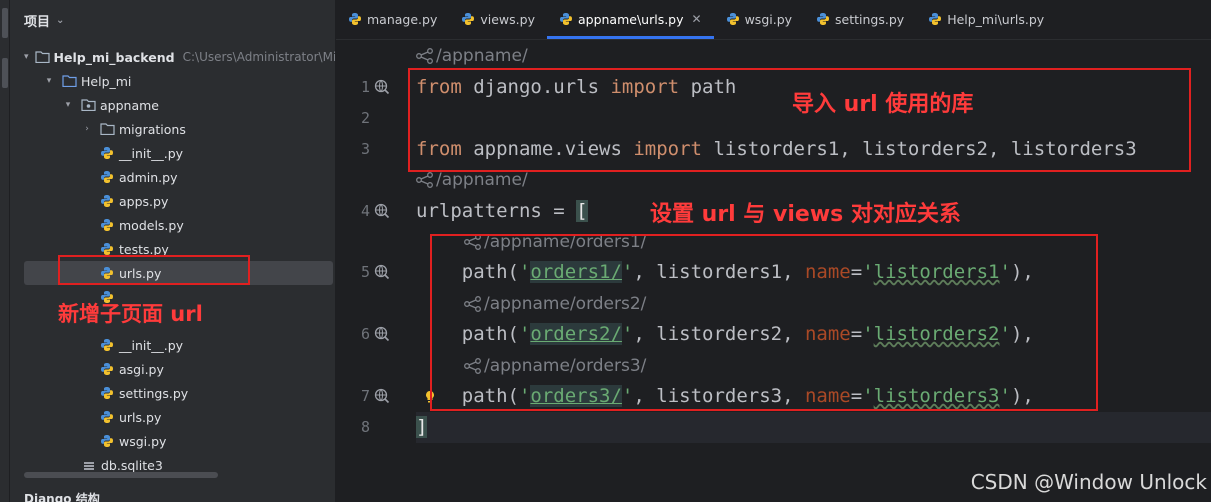 This screenshot has width=1211, height=502. What do you see at coordinates (130, 314) in the screenshot?
I see `new-page-url-annotation: 新增子页面 url` at bounding box center [130, 314].